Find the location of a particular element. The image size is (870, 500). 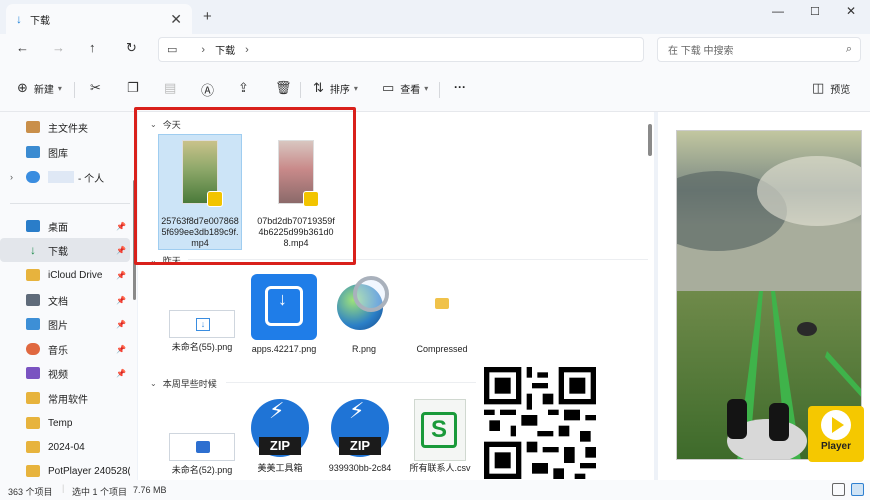

image-thumbnail is located at coordinates (202, 447).